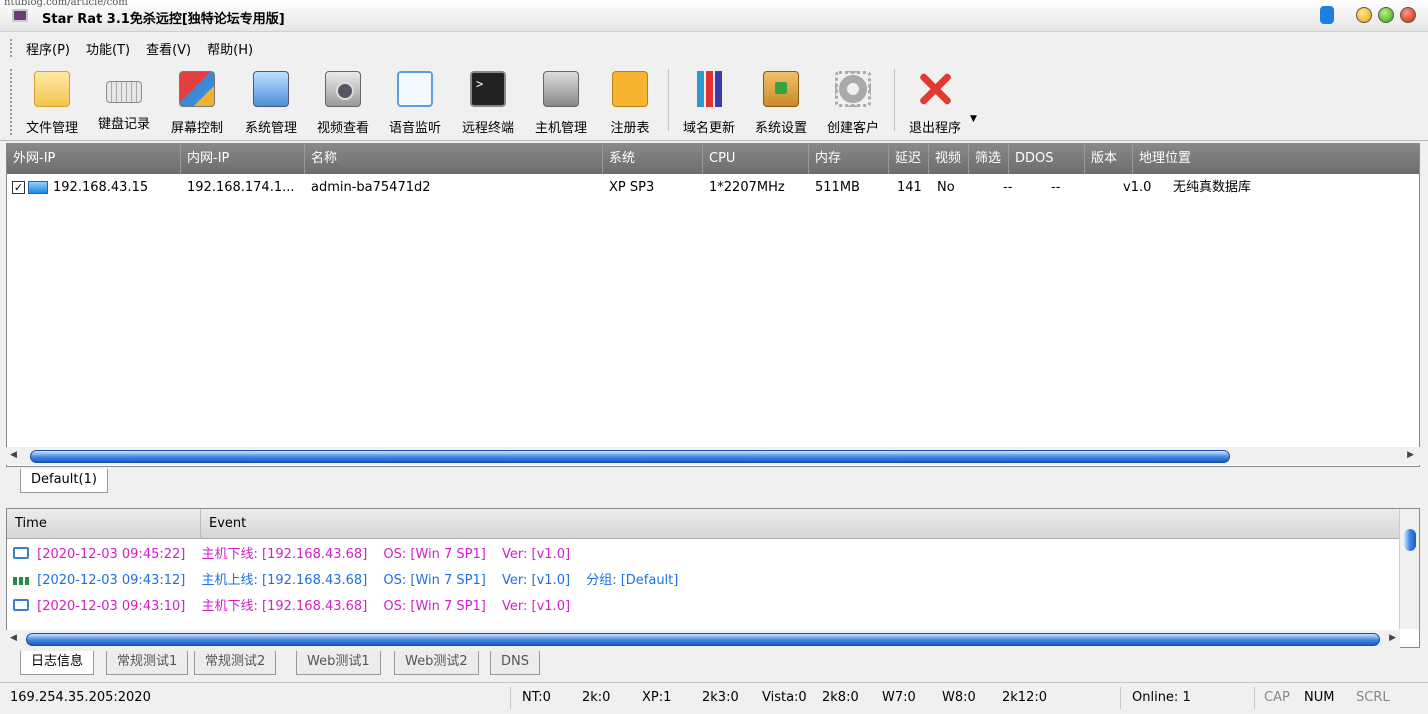 The width and height of the screenshot is (1428, 714). Describe the element at coordinates (959, 697) in the screenshot. I see `status-w8: W8:0` at that location.